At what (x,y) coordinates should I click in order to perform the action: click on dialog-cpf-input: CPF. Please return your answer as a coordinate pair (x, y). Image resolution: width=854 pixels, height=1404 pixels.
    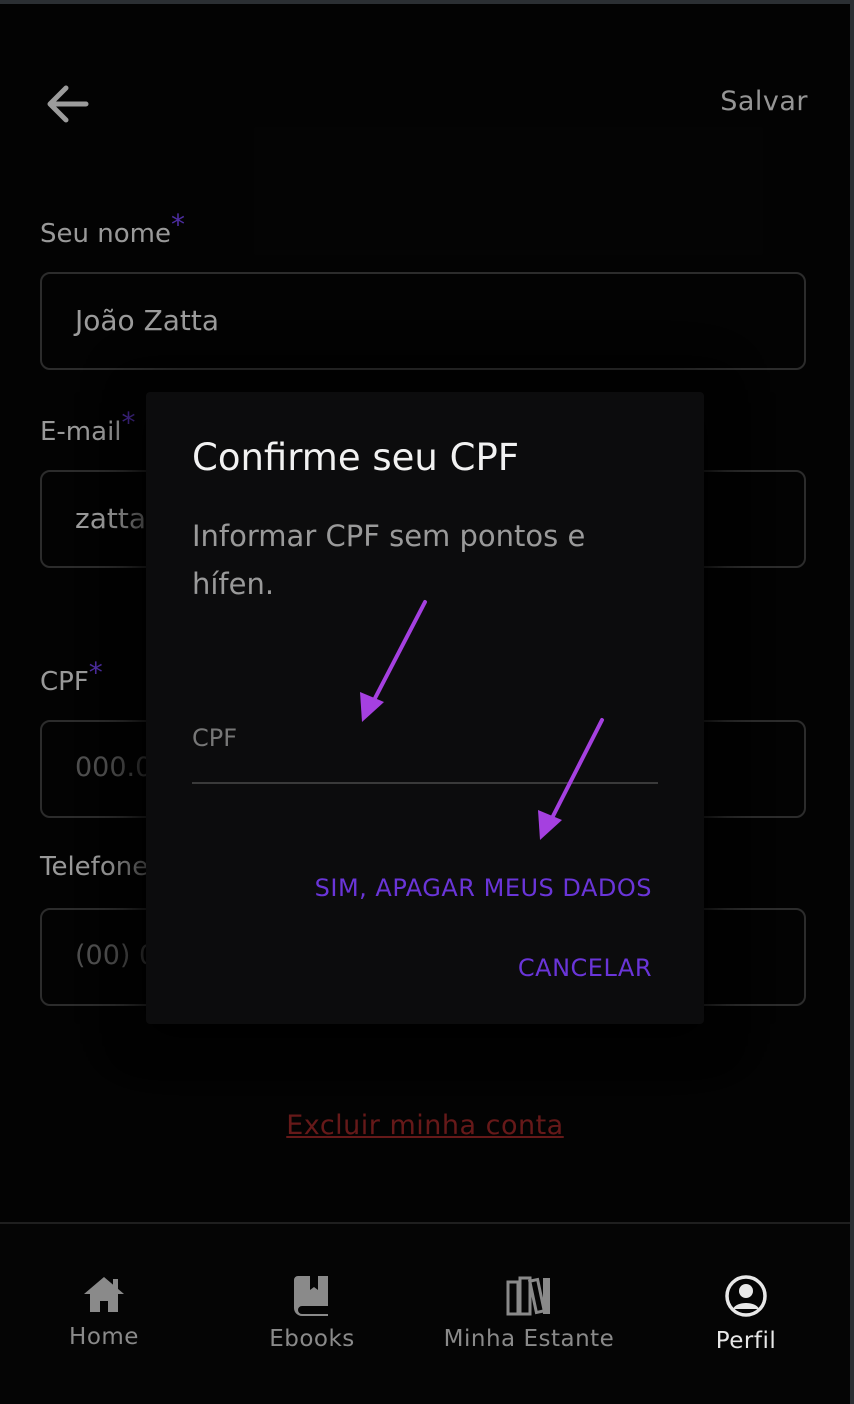
    Looking at the image, I should click on (425, 747).